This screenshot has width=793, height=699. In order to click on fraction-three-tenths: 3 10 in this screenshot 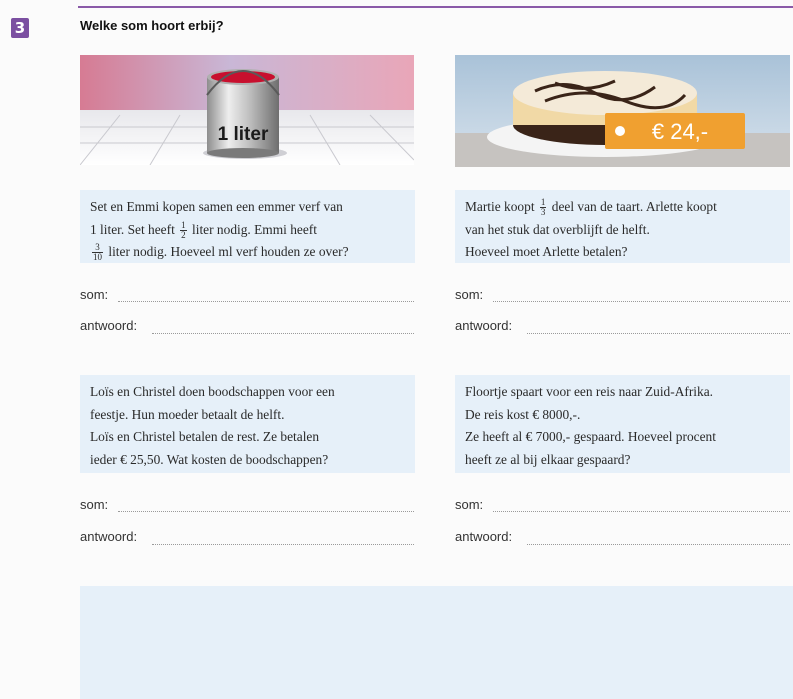, I will do `click(97, 252)`.